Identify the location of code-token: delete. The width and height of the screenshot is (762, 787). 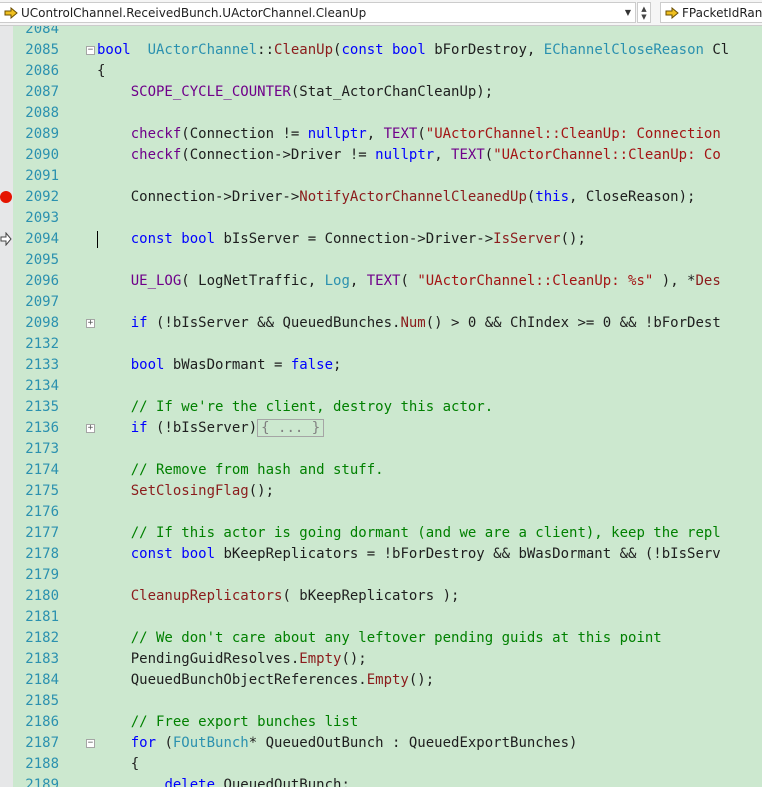
(190, 782).